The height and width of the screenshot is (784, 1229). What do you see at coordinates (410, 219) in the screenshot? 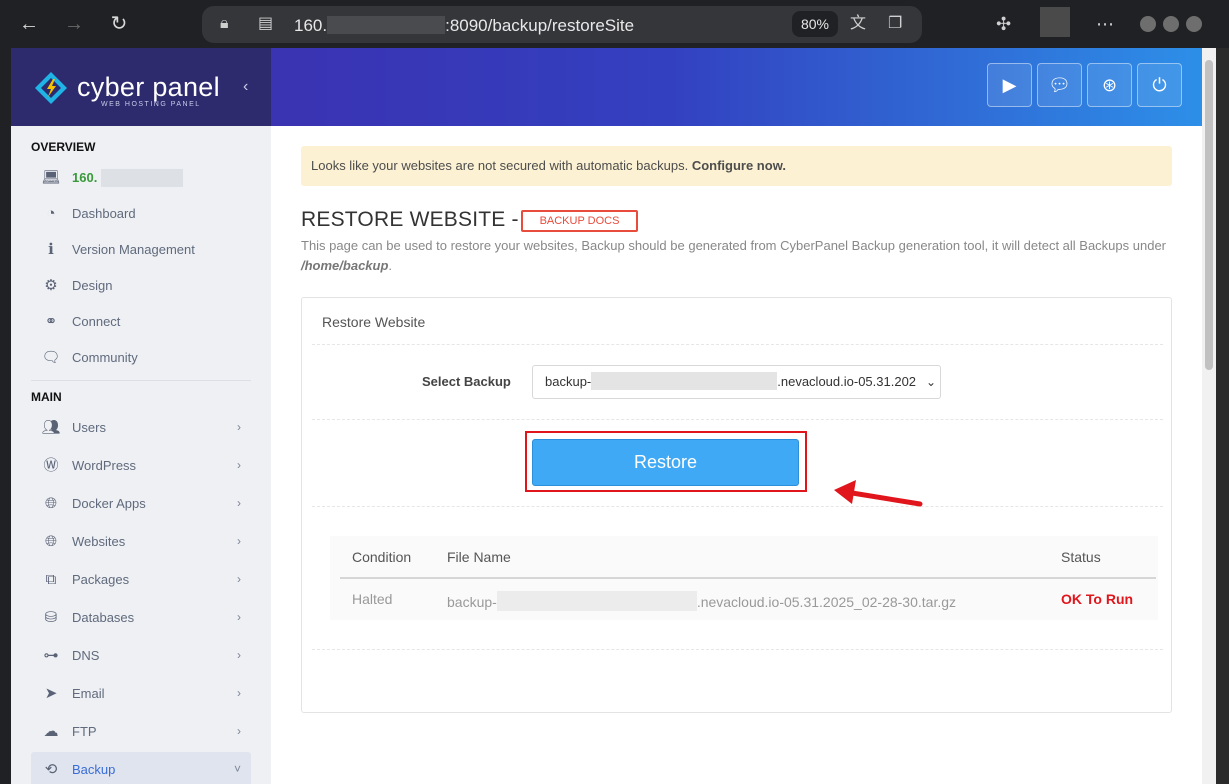
I see `page-title: RESTORE WEBSITE -` at bounding box center [410, 219].